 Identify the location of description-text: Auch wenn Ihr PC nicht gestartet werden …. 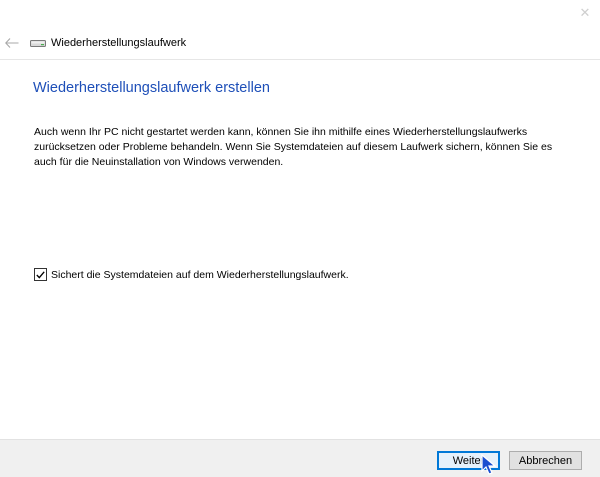
(293, 147).